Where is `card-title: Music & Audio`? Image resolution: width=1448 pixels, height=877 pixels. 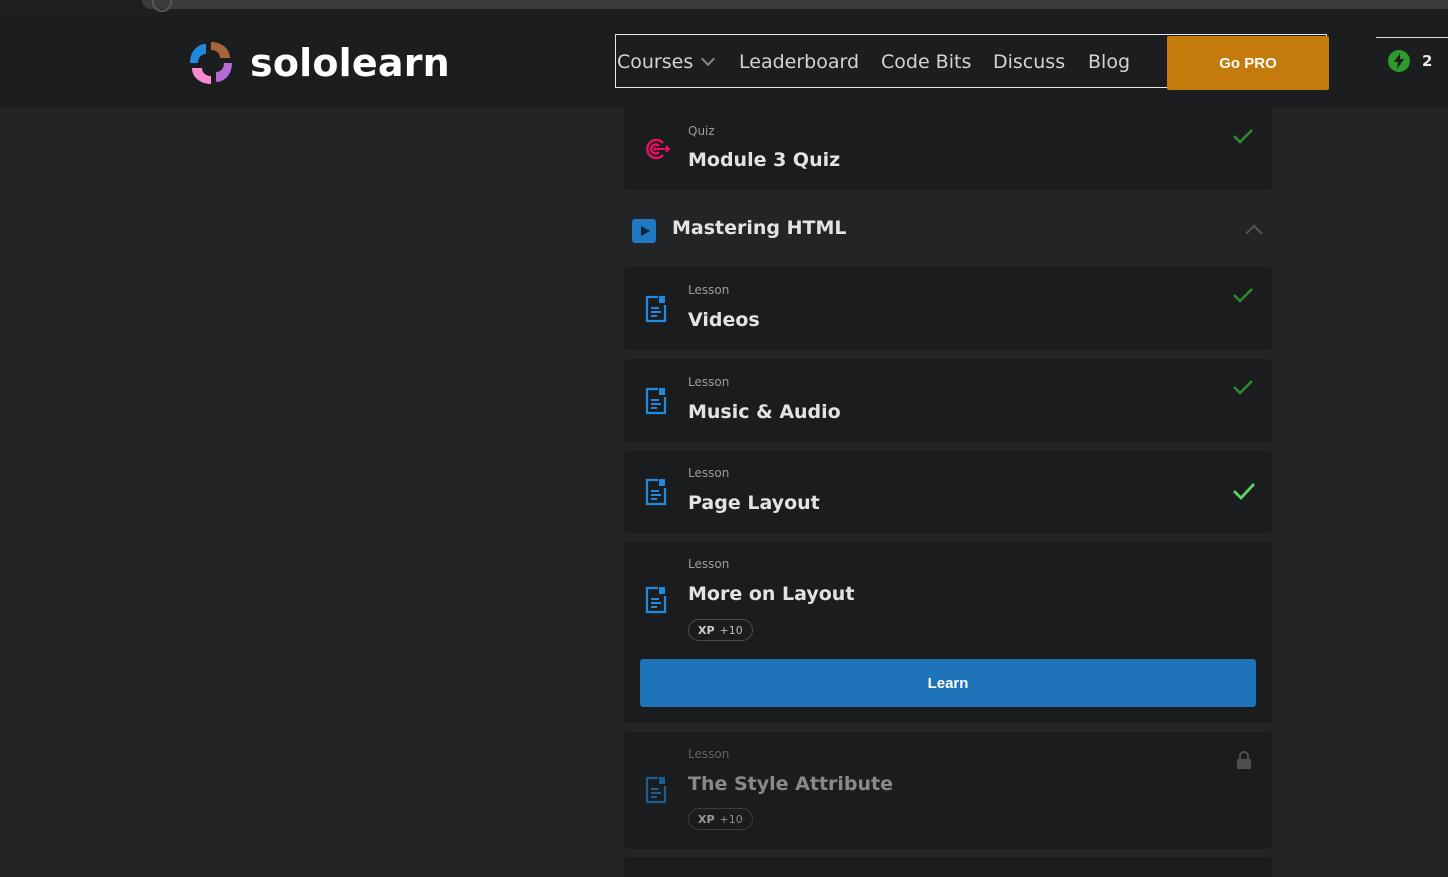
card-title: Music & Audio is located at coordinates (764, 412).